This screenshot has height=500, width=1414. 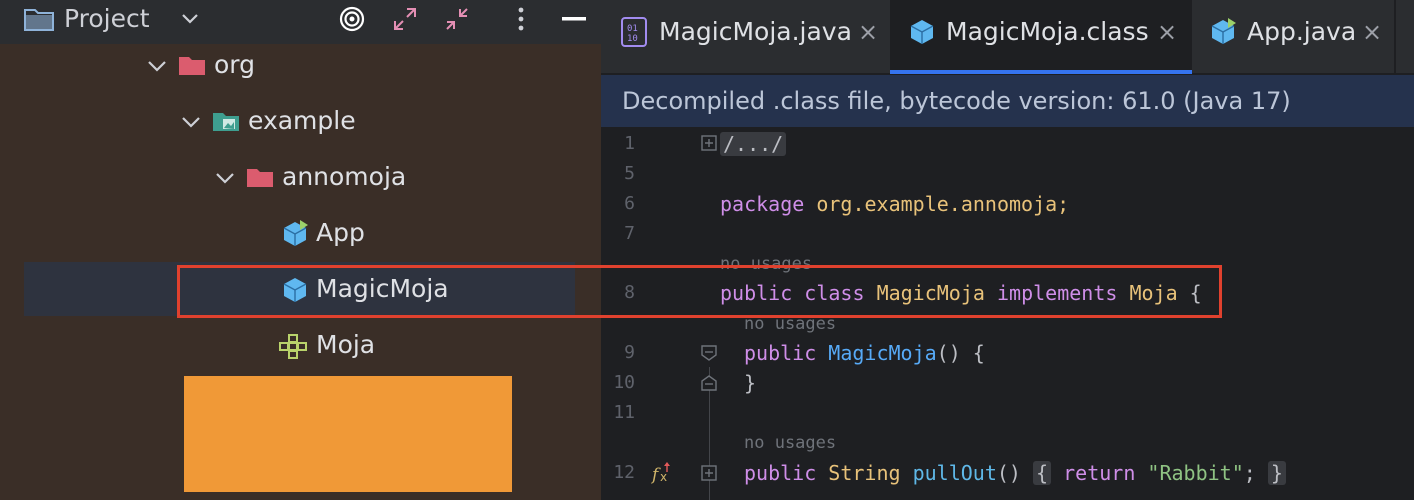 I want to click on line-number: 5, so click(x=629, y=173).